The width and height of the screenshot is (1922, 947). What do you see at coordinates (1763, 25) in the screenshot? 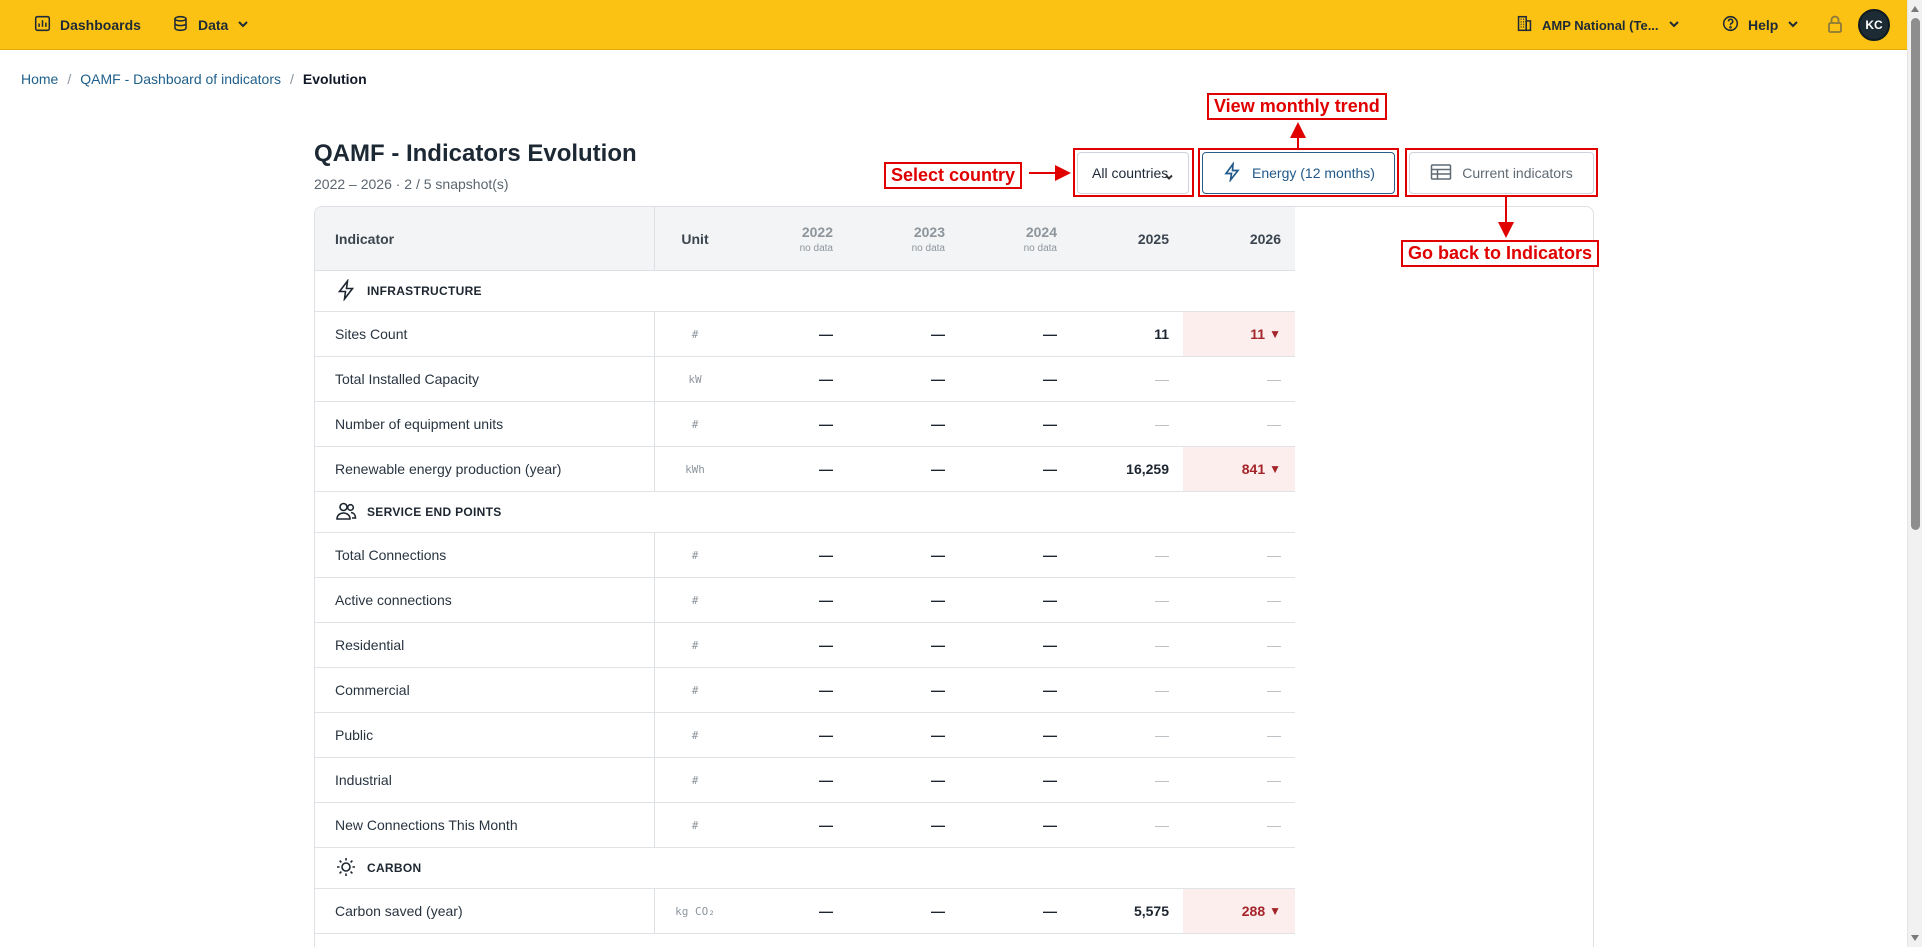
I see `help-label: Help` at bounding box center [1763, 25].